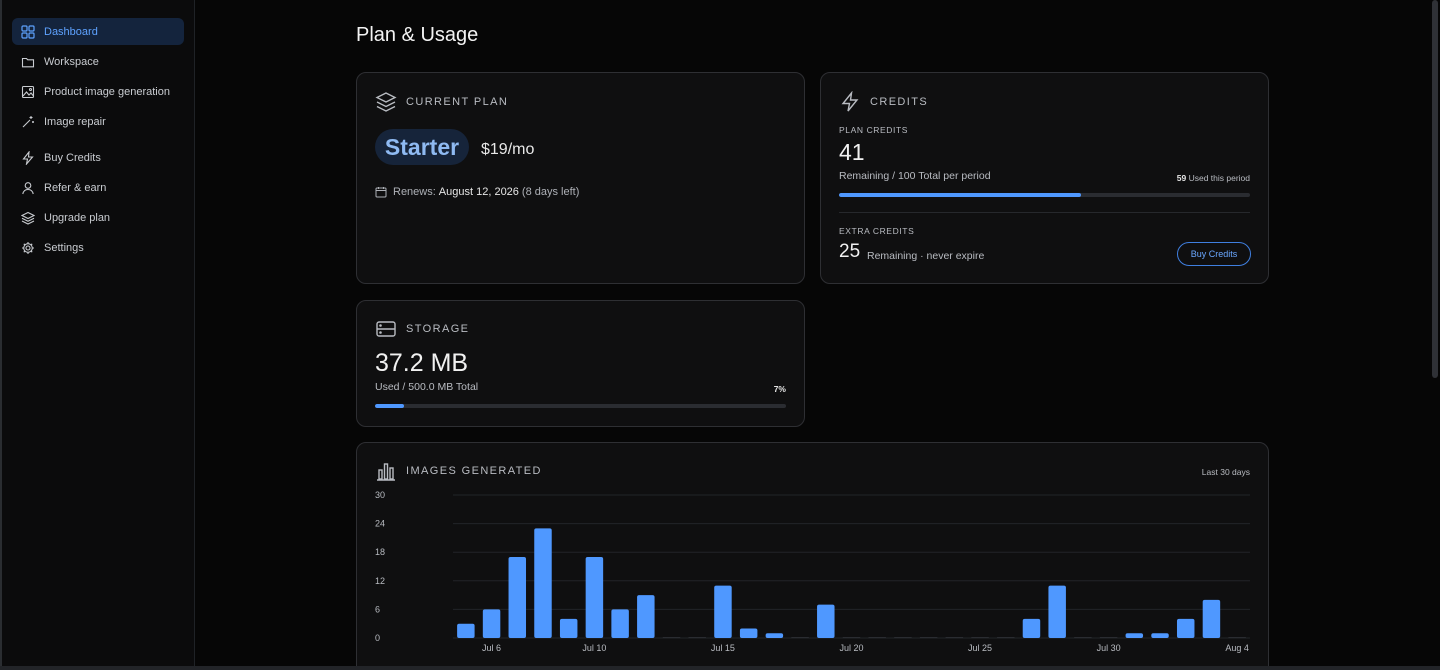 Image resolution: width=1440 pixels, height=670 pixels. Describe the element at coordinates (98, 247) in the screenshot. I see `sidebar-item-settings: Settings` at that location.